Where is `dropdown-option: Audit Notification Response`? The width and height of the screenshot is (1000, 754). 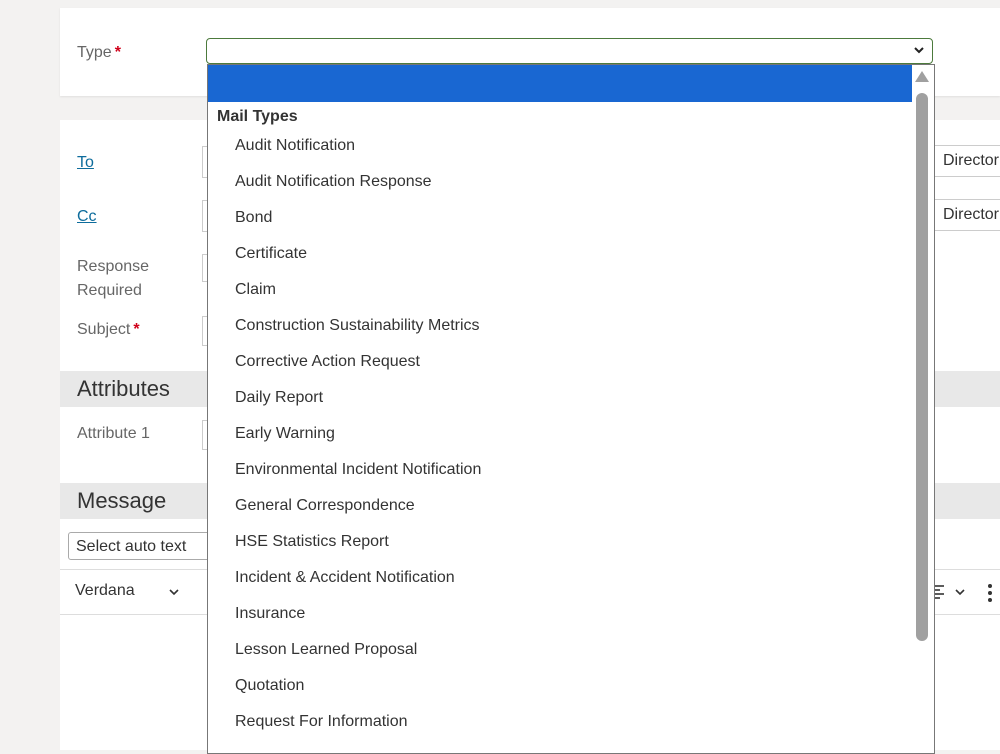
dropdown-option: Audit Notification Response is located at coordinates (560, 182).